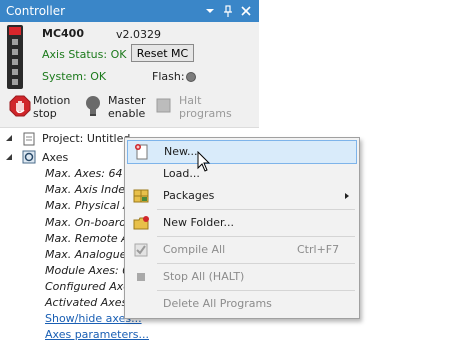 The image size is (466, 344). What do you see at coordinates (138, 34) in the screenshot?
I see `controller-version: v2.0329` at bounding box center [138, 34].